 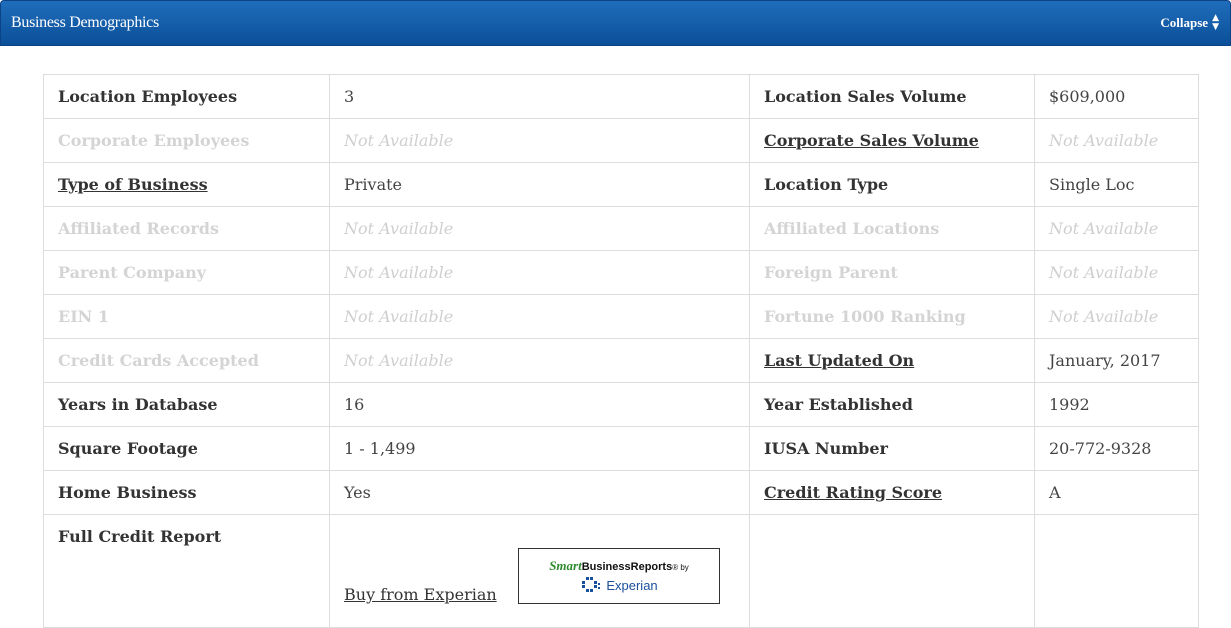 I want to click on table-row: Home Business Yes Credit Rating Score A, so click(x=621, y=492).